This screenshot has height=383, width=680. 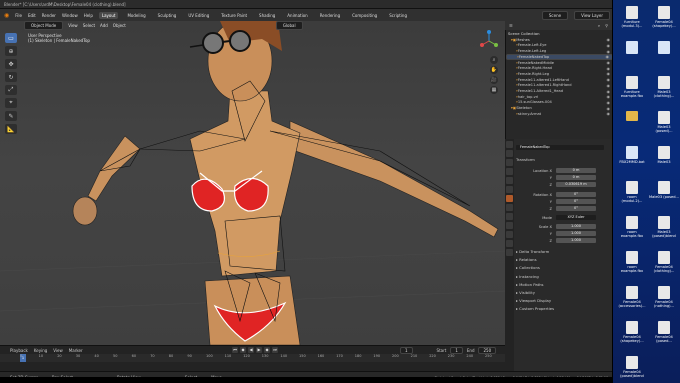 What do you see at coordinates (6, 15) in the screenshot?
I see `blender-logo-icon: ◉` at bounding box center [6, 15].